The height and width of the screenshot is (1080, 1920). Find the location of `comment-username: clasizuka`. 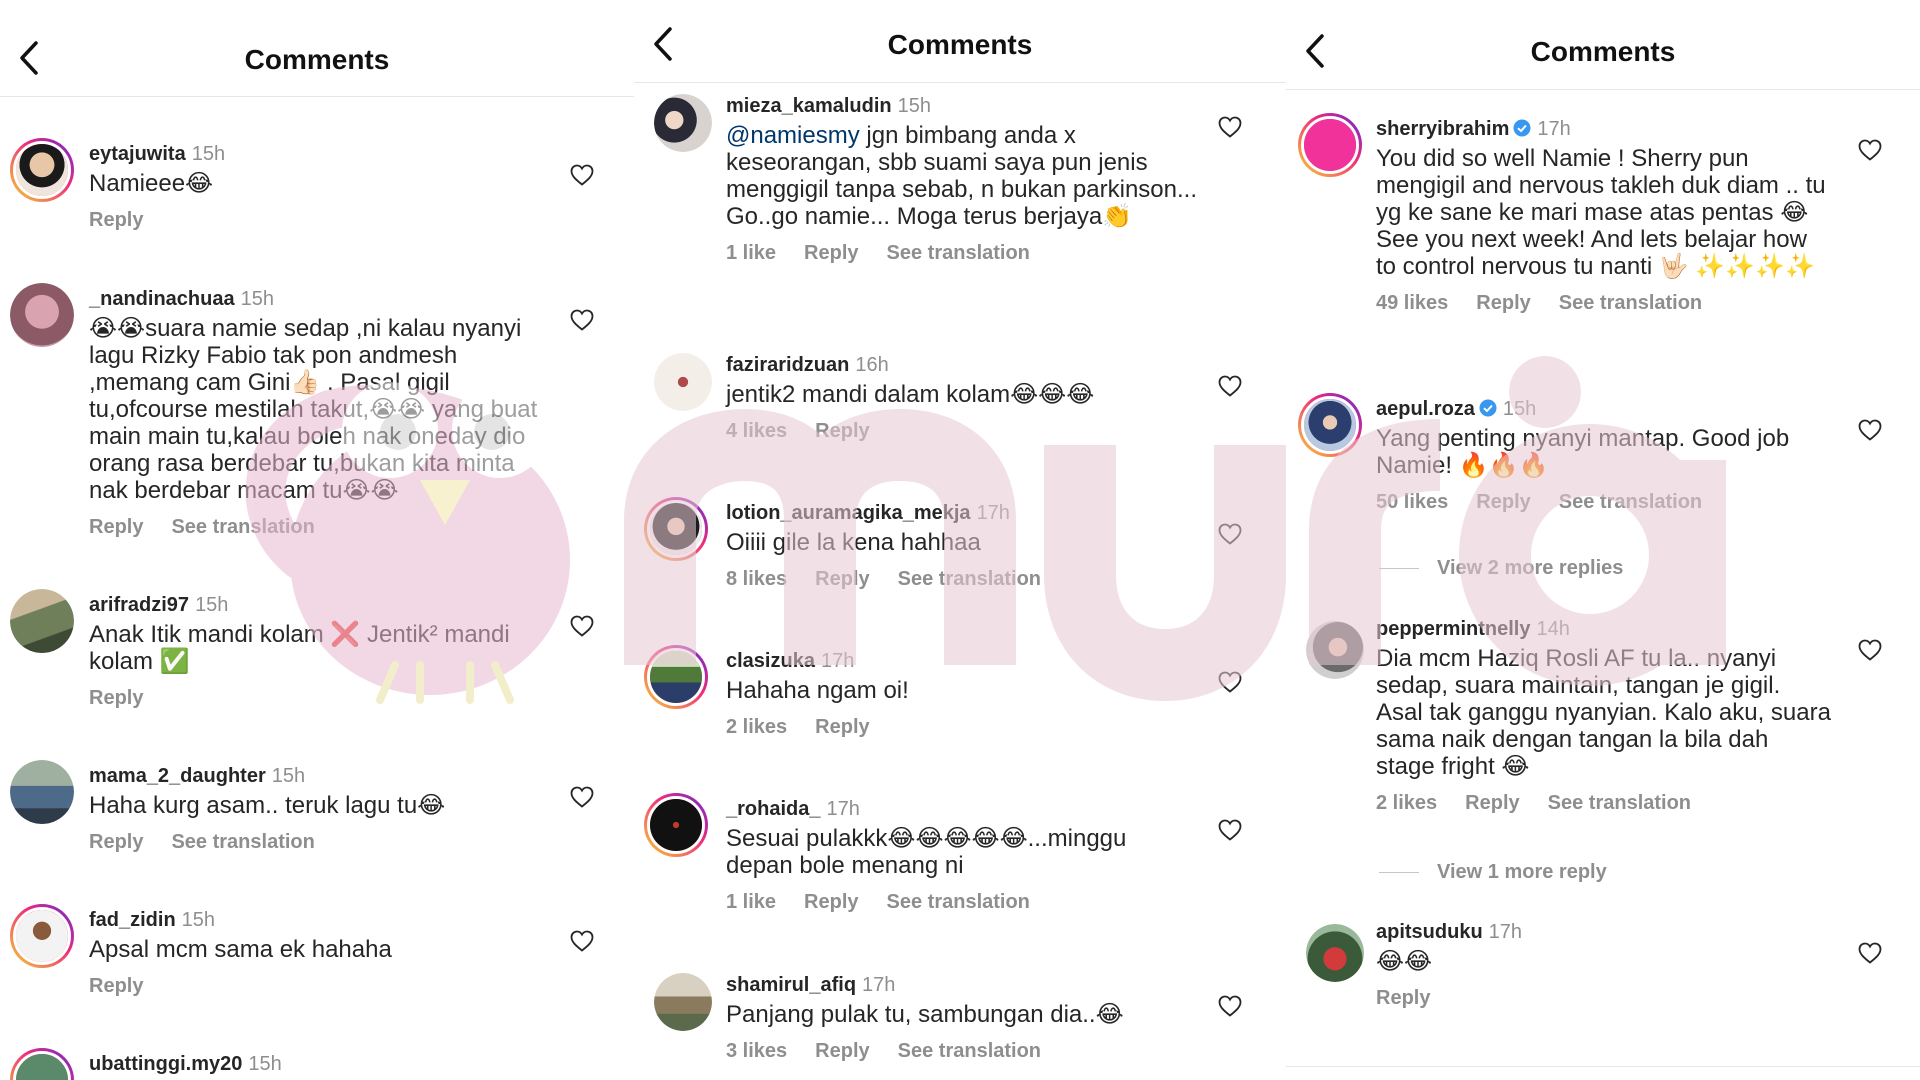

comment-username: clasizuka is located at coordinates (770, 661).